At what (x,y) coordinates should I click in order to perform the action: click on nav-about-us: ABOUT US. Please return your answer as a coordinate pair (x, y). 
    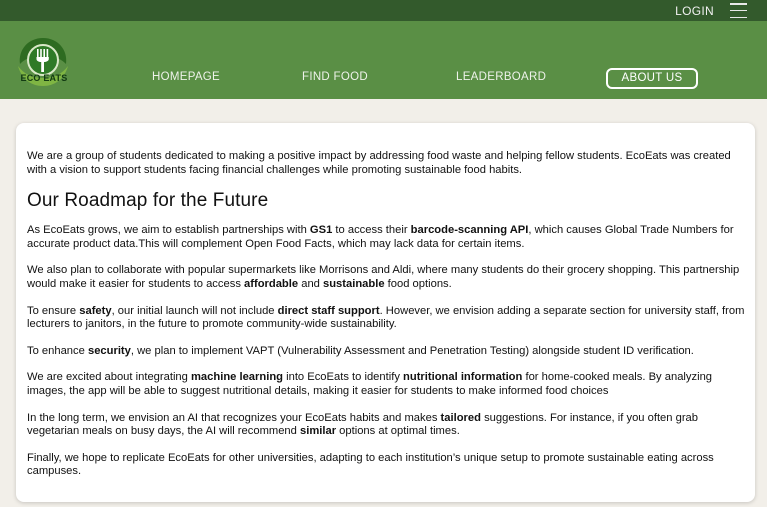
    Looking at the image, I should click on (652, 78).